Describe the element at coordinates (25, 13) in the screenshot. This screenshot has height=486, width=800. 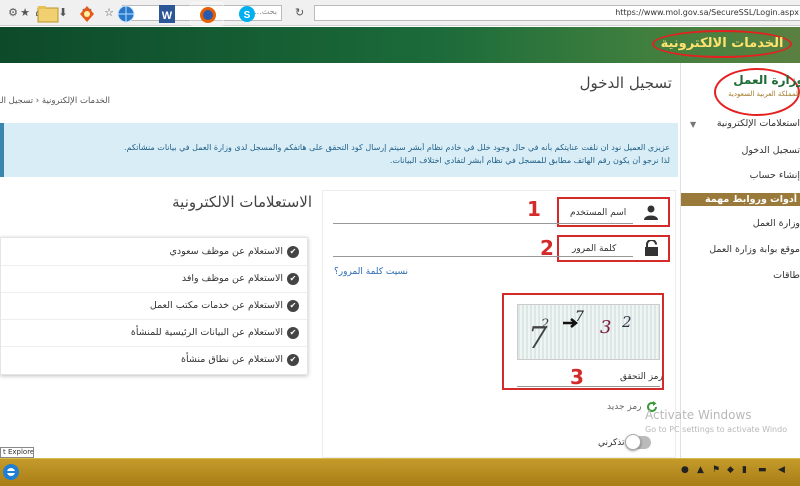
I see `favorites-star-icon: ★` at that location.